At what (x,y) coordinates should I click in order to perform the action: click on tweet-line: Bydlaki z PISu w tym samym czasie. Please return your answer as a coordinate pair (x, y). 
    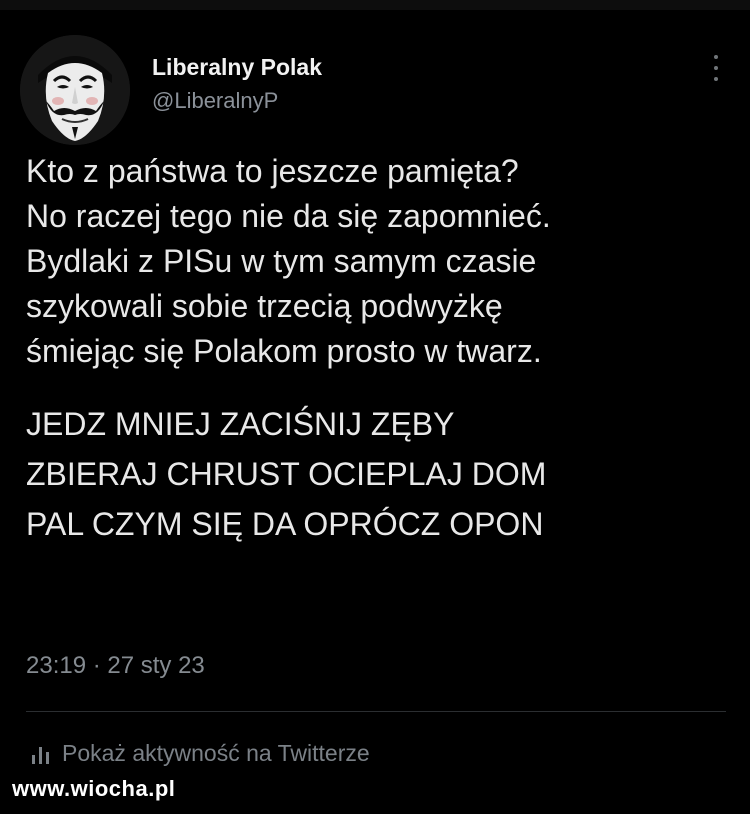
    Looking at the image, I should click on (281, 261).